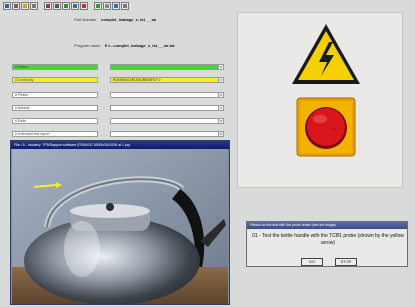 Image resolution: width=415 pixels, height=307 pixels. What do you see at coordinates (326, 127) in the screenshot?
I see `emergency-stop-button: ⟳` at bounding box center [326, 127].